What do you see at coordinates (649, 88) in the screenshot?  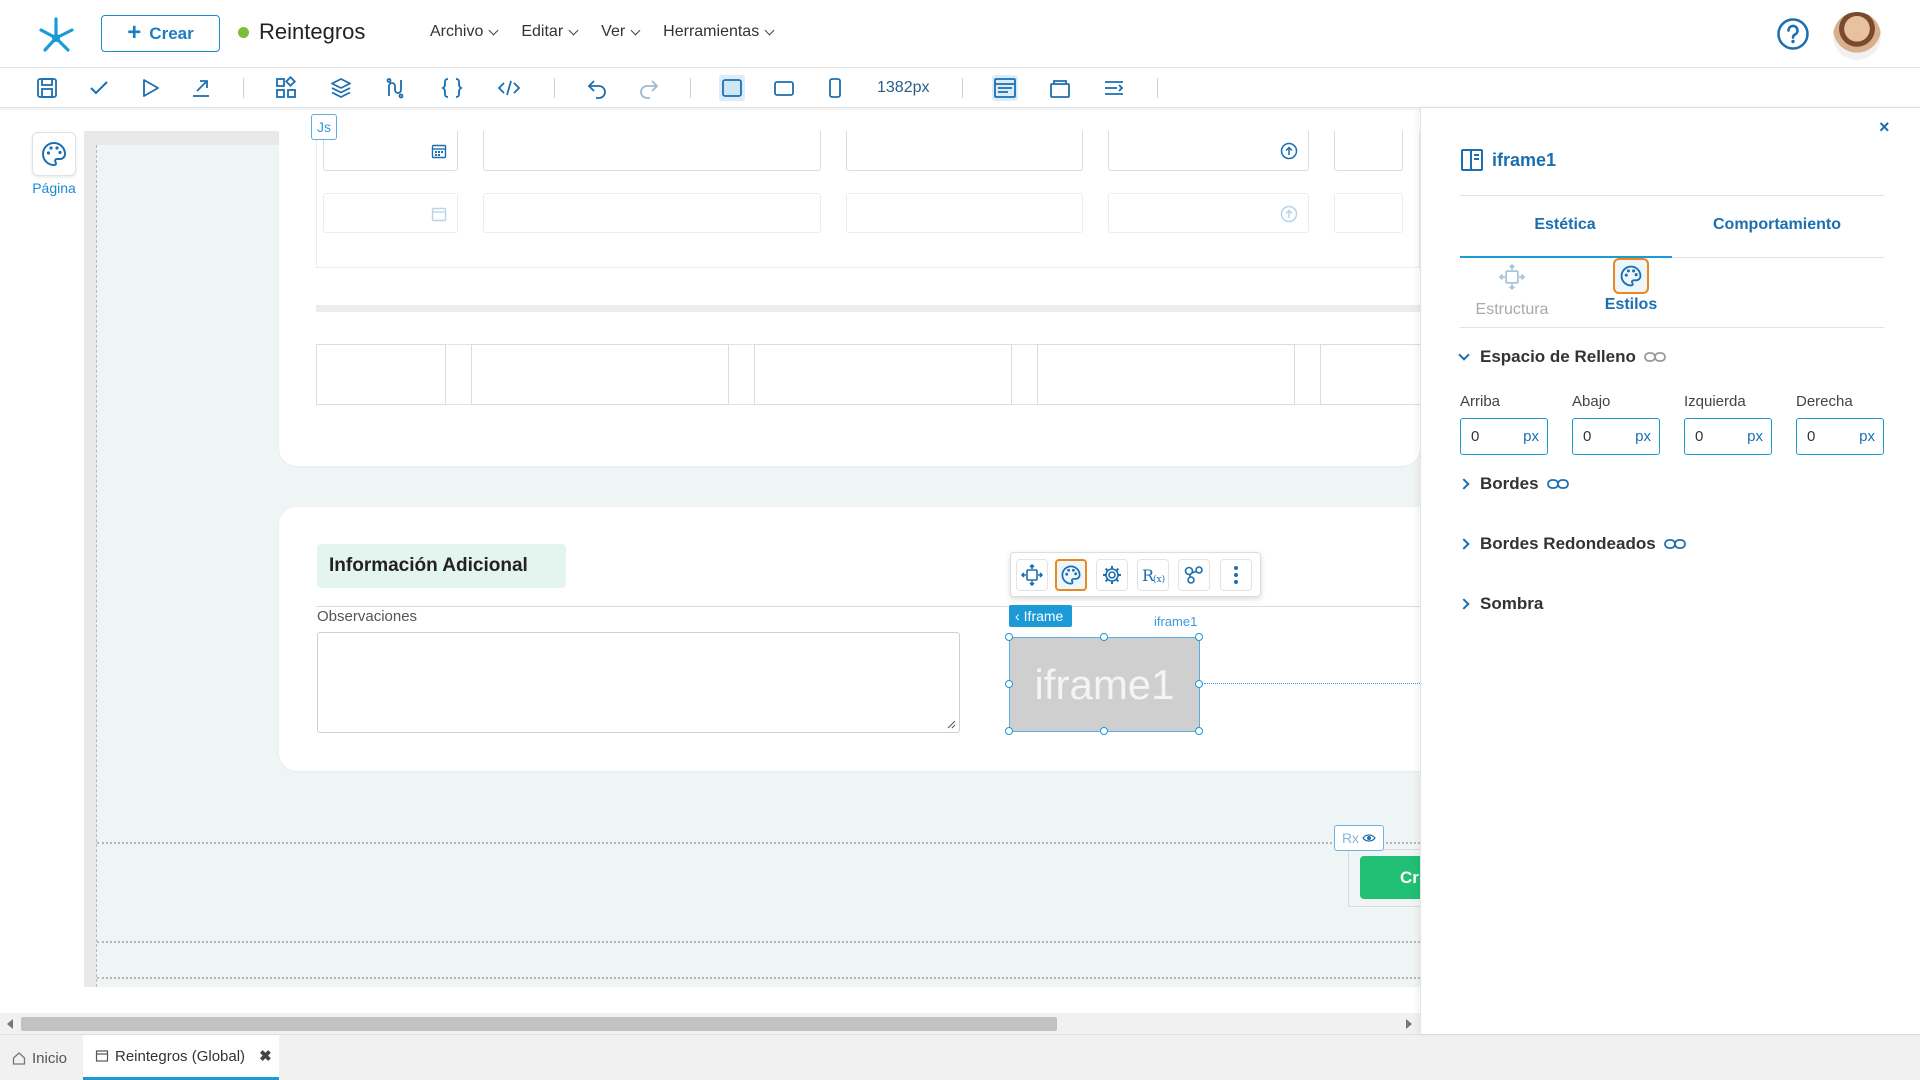 I see `redo-icon` at bounding box center [649, 88].